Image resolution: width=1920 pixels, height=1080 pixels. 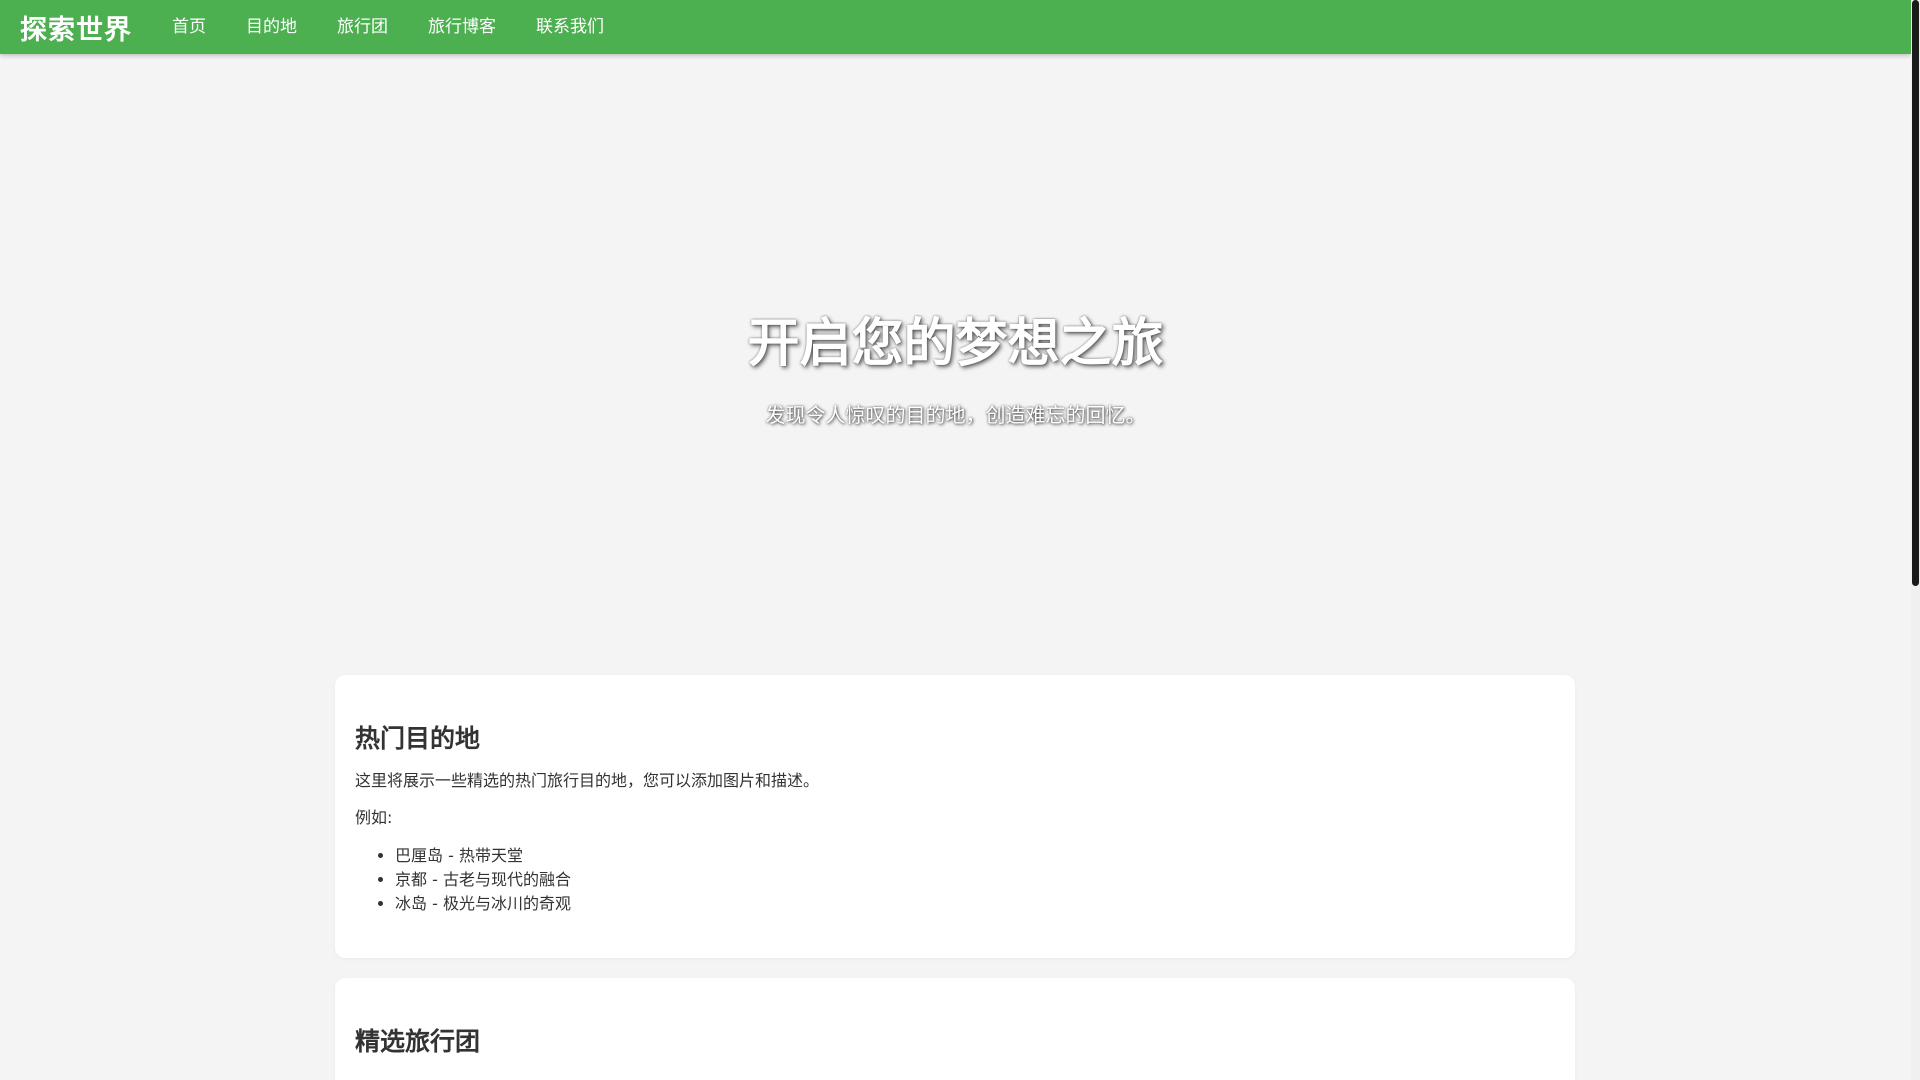 I want to click on hero-subtitle: 发现令人惊叹的目的地，创造难忘的回忆。, so click(x=955, y=415).